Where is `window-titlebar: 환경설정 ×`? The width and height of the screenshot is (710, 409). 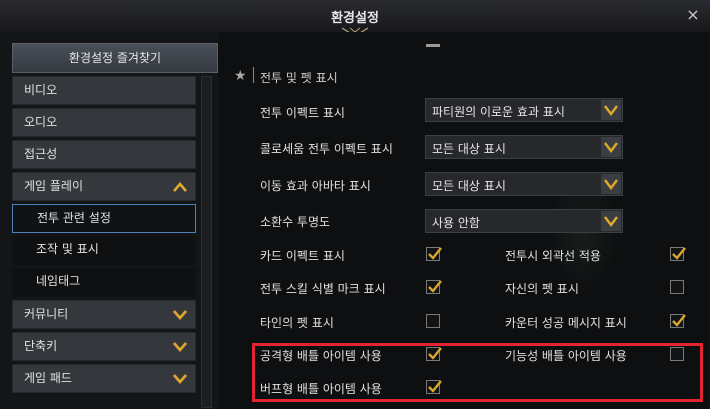
window-titlebar: 환경설정 × is located at coordinates (355, 18).